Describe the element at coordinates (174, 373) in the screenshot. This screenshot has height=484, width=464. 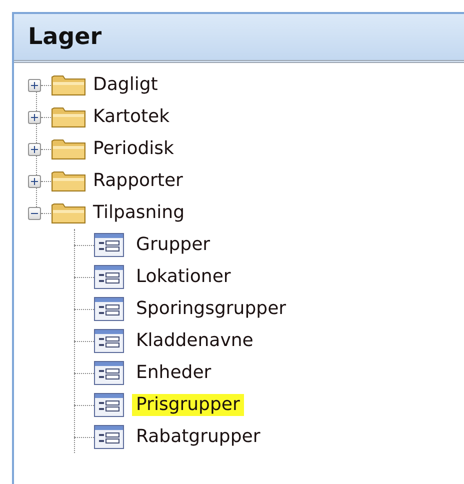
I see `tree-item: Enheder` at that location.